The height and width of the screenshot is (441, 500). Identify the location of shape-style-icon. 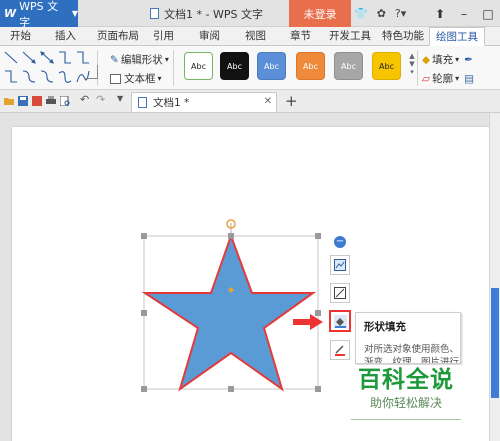
(340, 265).